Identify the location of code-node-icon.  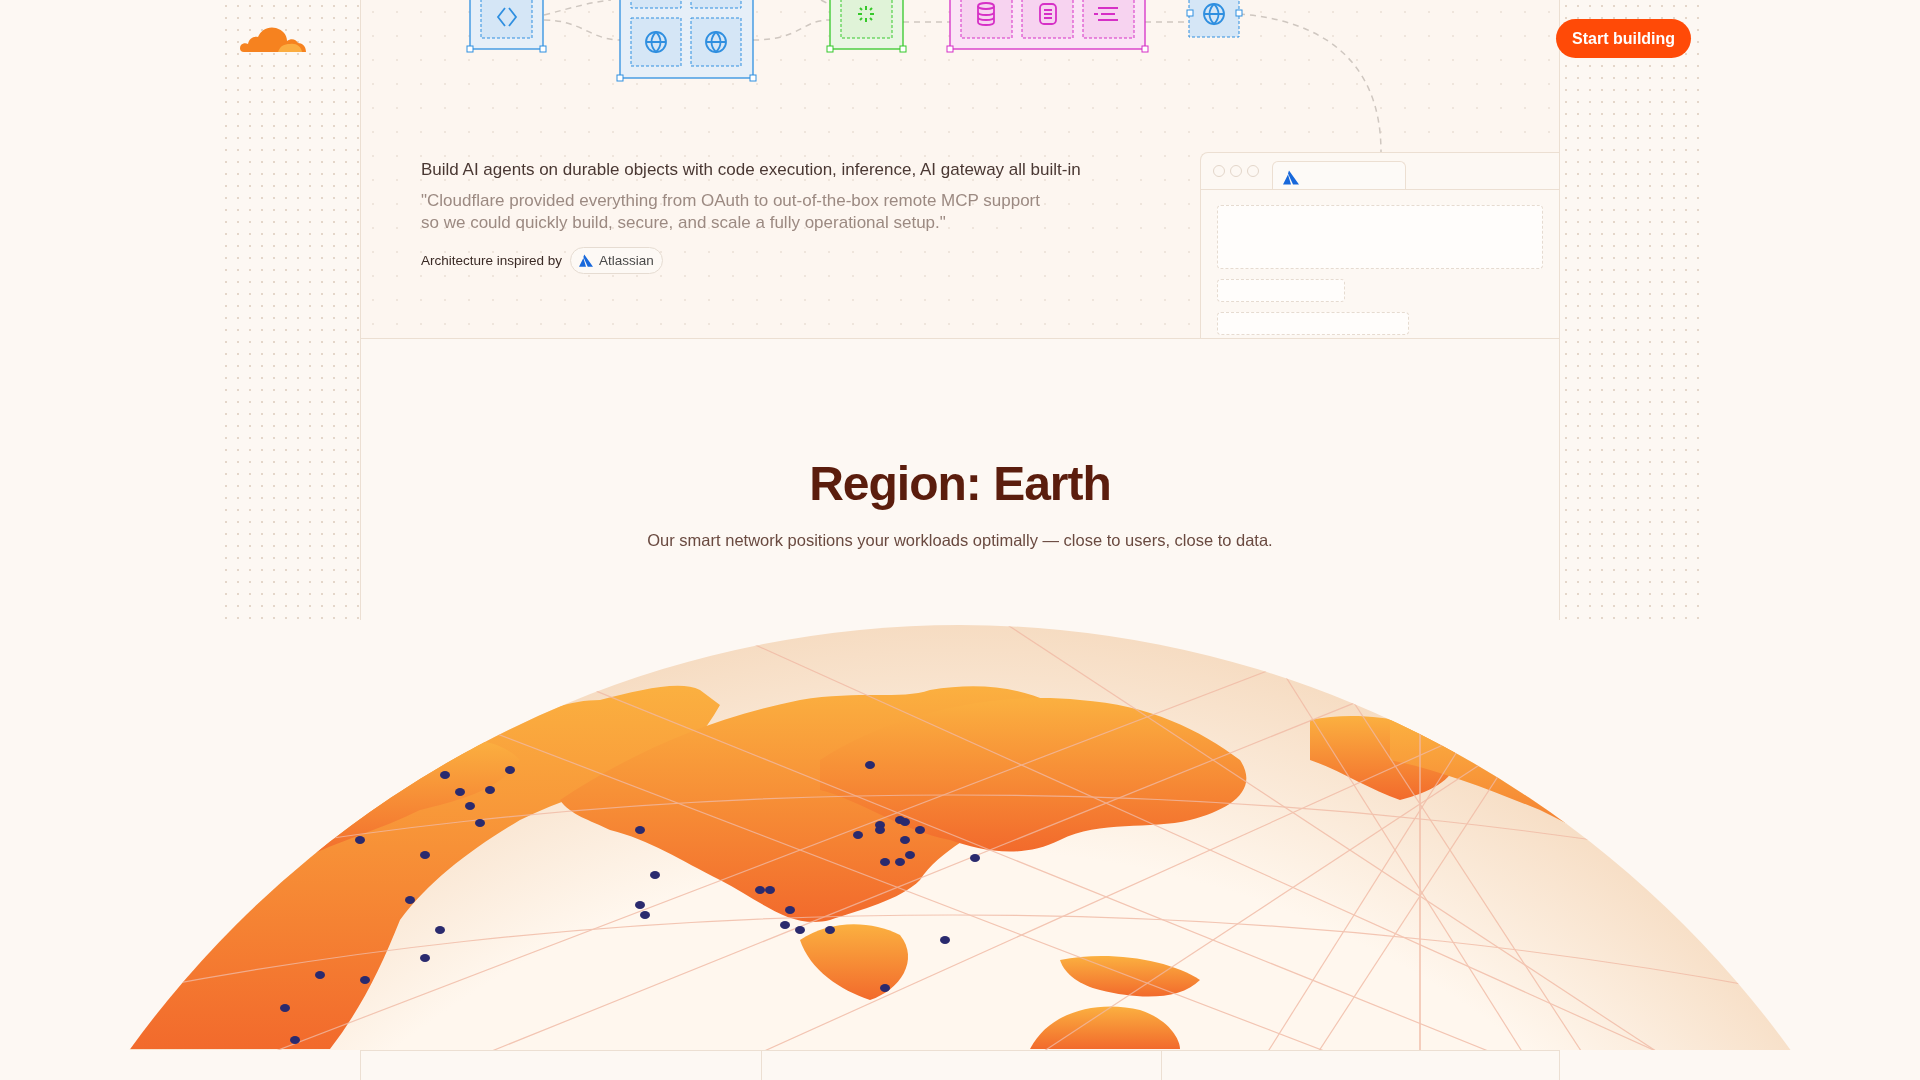
(506, 26).